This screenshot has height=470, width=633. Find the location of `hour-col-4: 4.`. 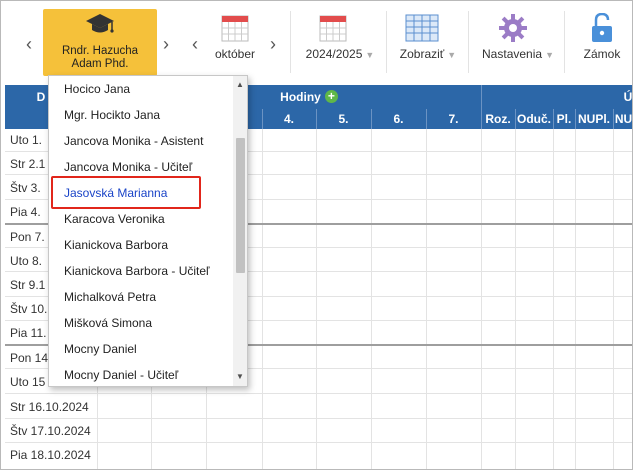

hour-col-4: 4. is located at coordinates (289, 119).